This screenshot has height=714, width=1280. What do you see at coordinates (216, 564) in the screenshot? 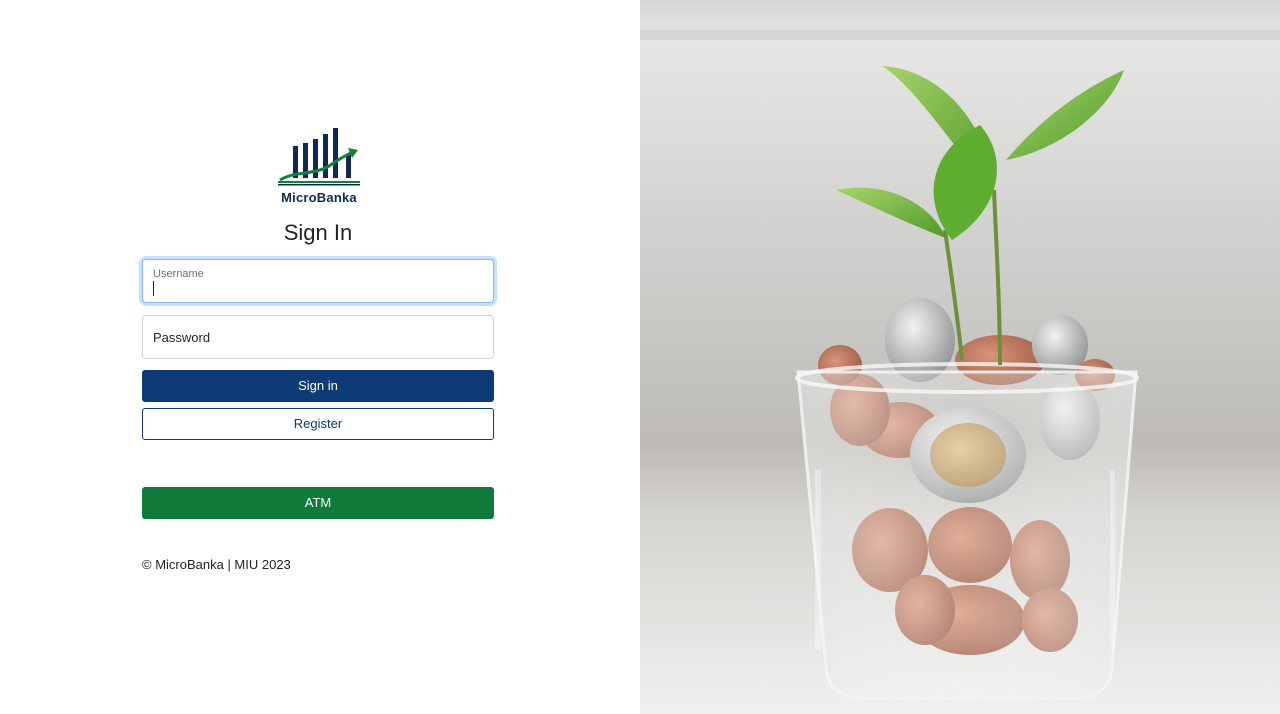
I see `copyright-footer: © MicroBanka | MIU 2023` at bounding box center [216, 564].